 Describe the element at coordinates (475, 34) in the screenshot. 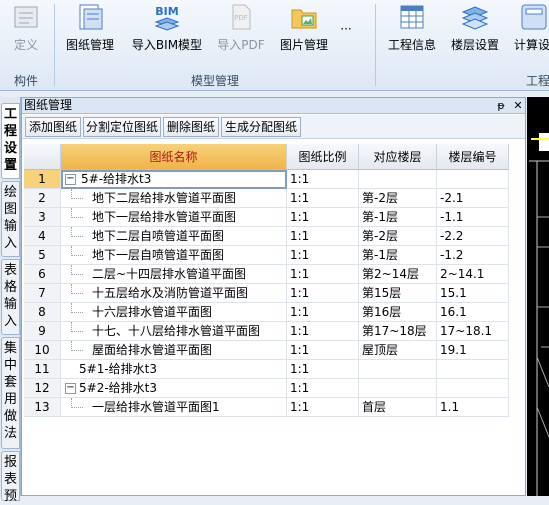

I see `floor-settings-button: 楼层设置` at that location.